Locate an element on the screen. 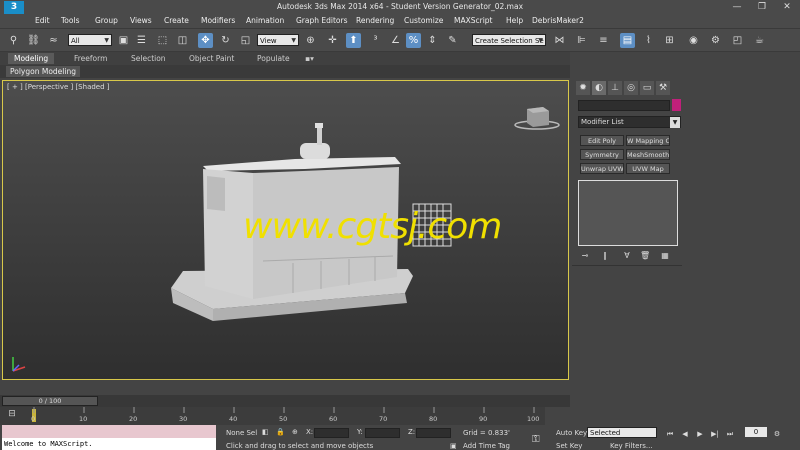 The width and height of the screenshot is (800, 450). key-icon: ⚿ is located at coordinates (536, 439).